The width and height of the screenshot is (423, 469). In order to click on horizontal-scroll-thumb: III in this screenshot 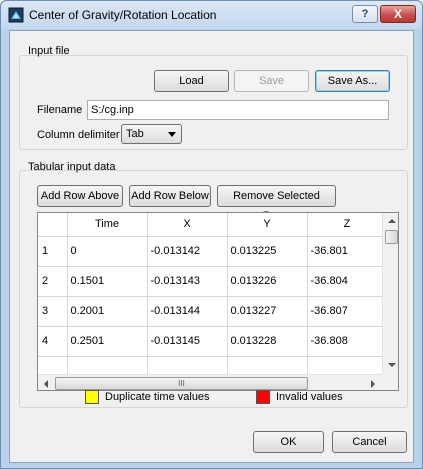, I will do `click(181, 383)`.